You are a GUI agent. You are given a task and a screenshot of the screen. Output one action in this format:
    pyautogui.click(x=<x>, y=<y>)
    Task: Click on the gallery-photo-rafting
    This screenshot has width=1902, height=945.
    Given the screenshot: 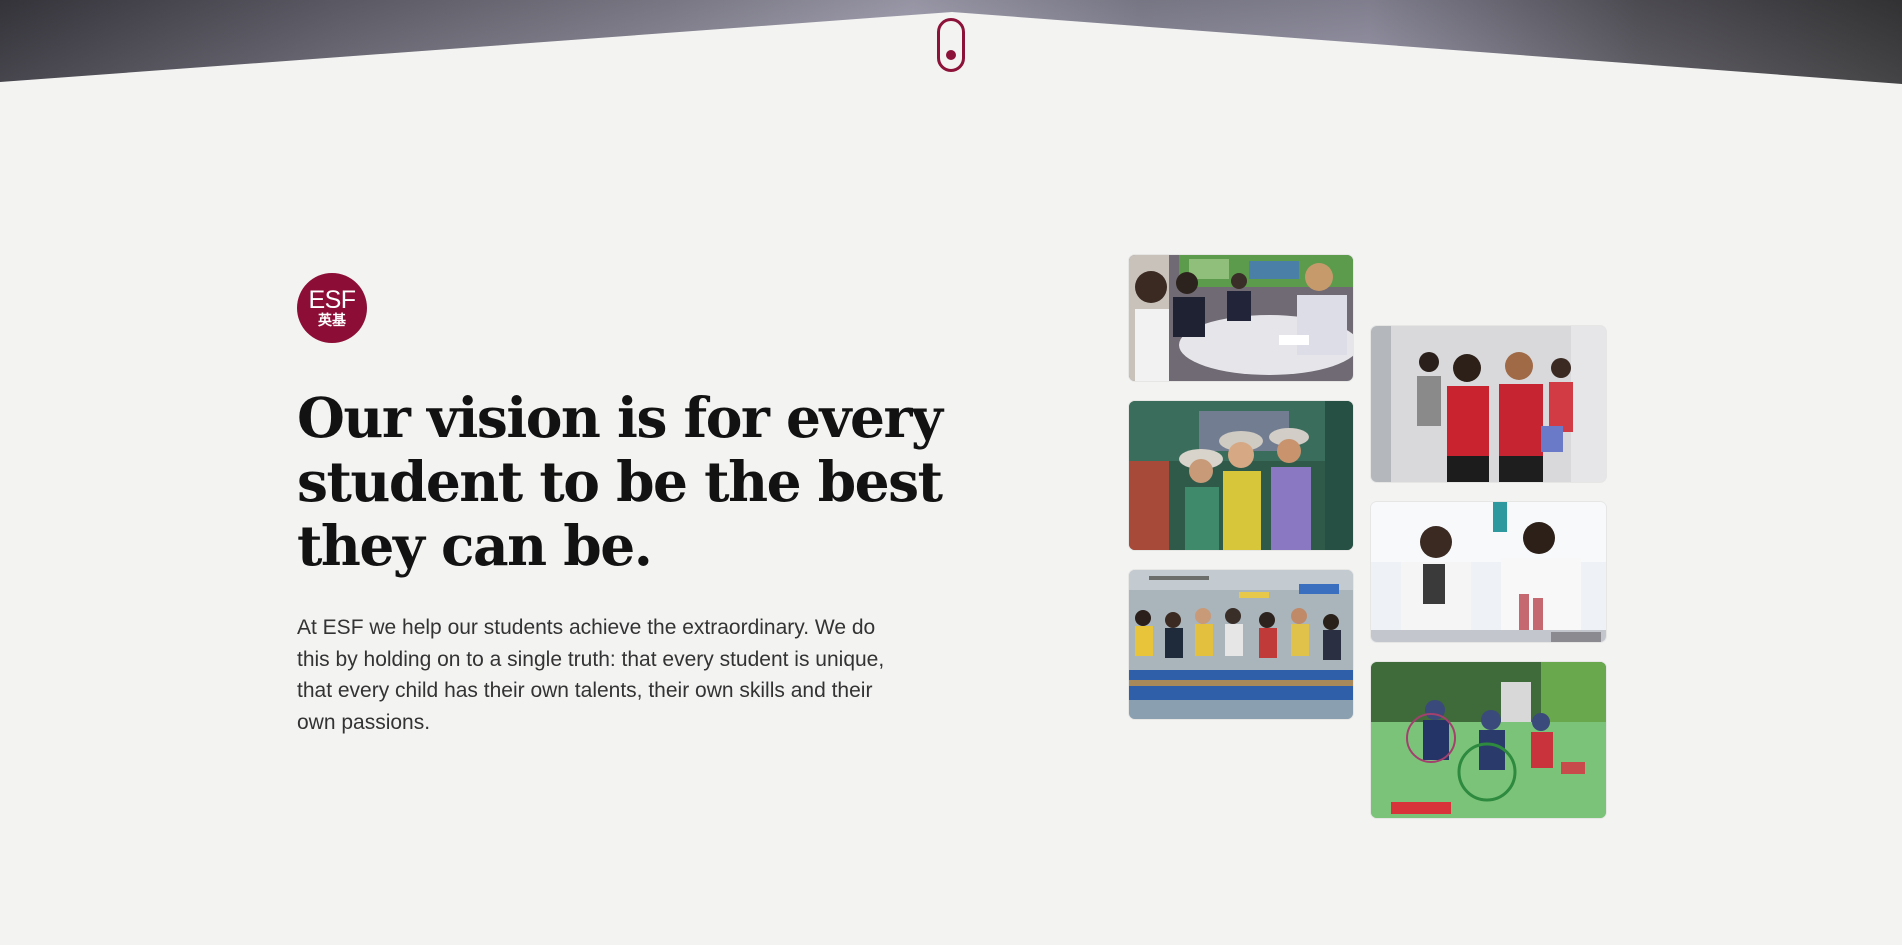 What is the action you would take?
    pyautogui.click(x=1241, y=644)
    